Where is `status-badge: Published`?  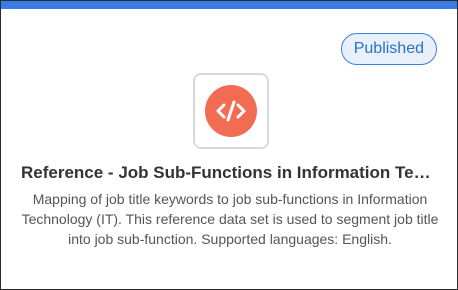 status-badge: Published is located at coordinates (388, 49).